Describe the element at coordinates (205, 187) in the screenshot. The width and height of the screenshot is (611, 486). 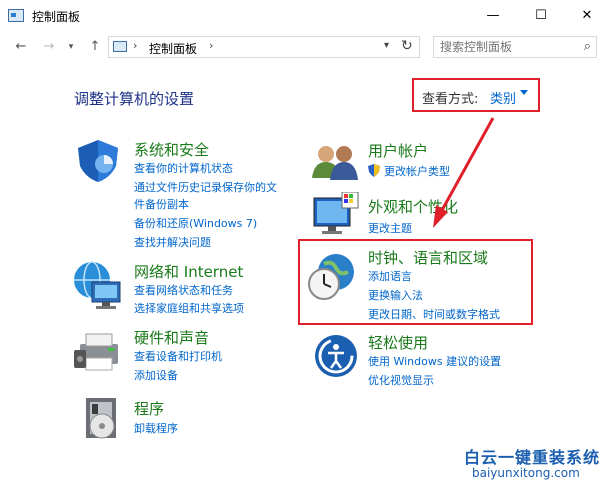
I see `link-file-history-backup: 通过文件历史记录保存你的文` at that location.